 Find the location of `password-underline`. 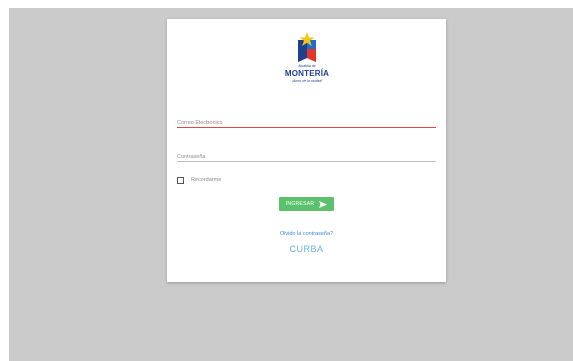

password-underline is located at coordinates (306, 161).